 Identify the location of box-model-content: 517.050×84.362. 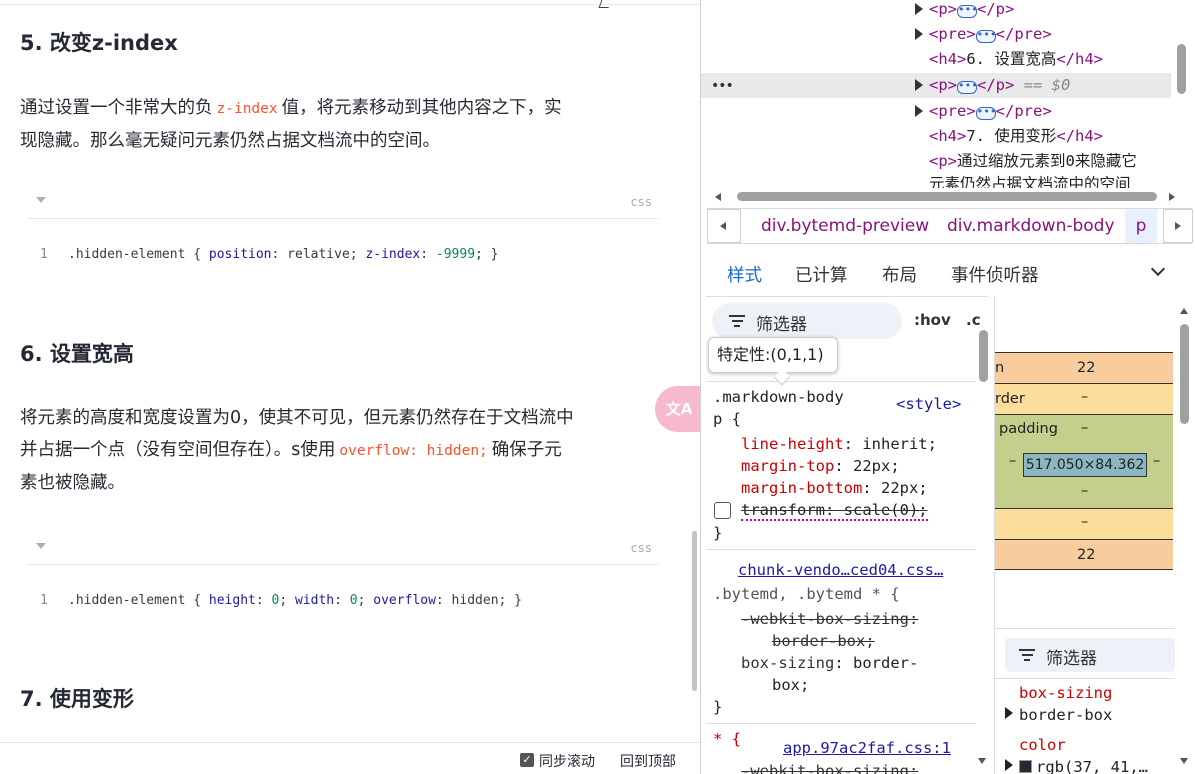
(1085, 465).